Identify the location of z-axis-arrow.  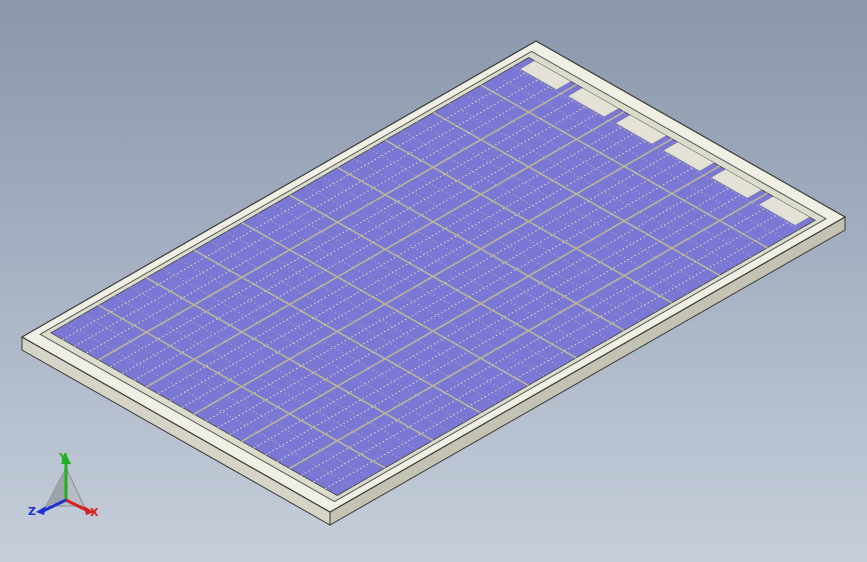
(41, 510).